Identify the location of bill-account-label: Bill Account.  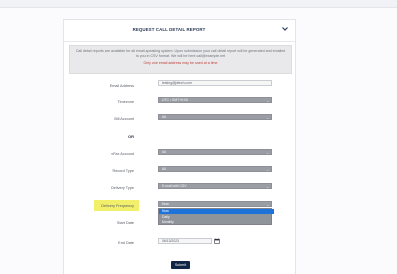
(124, 119).